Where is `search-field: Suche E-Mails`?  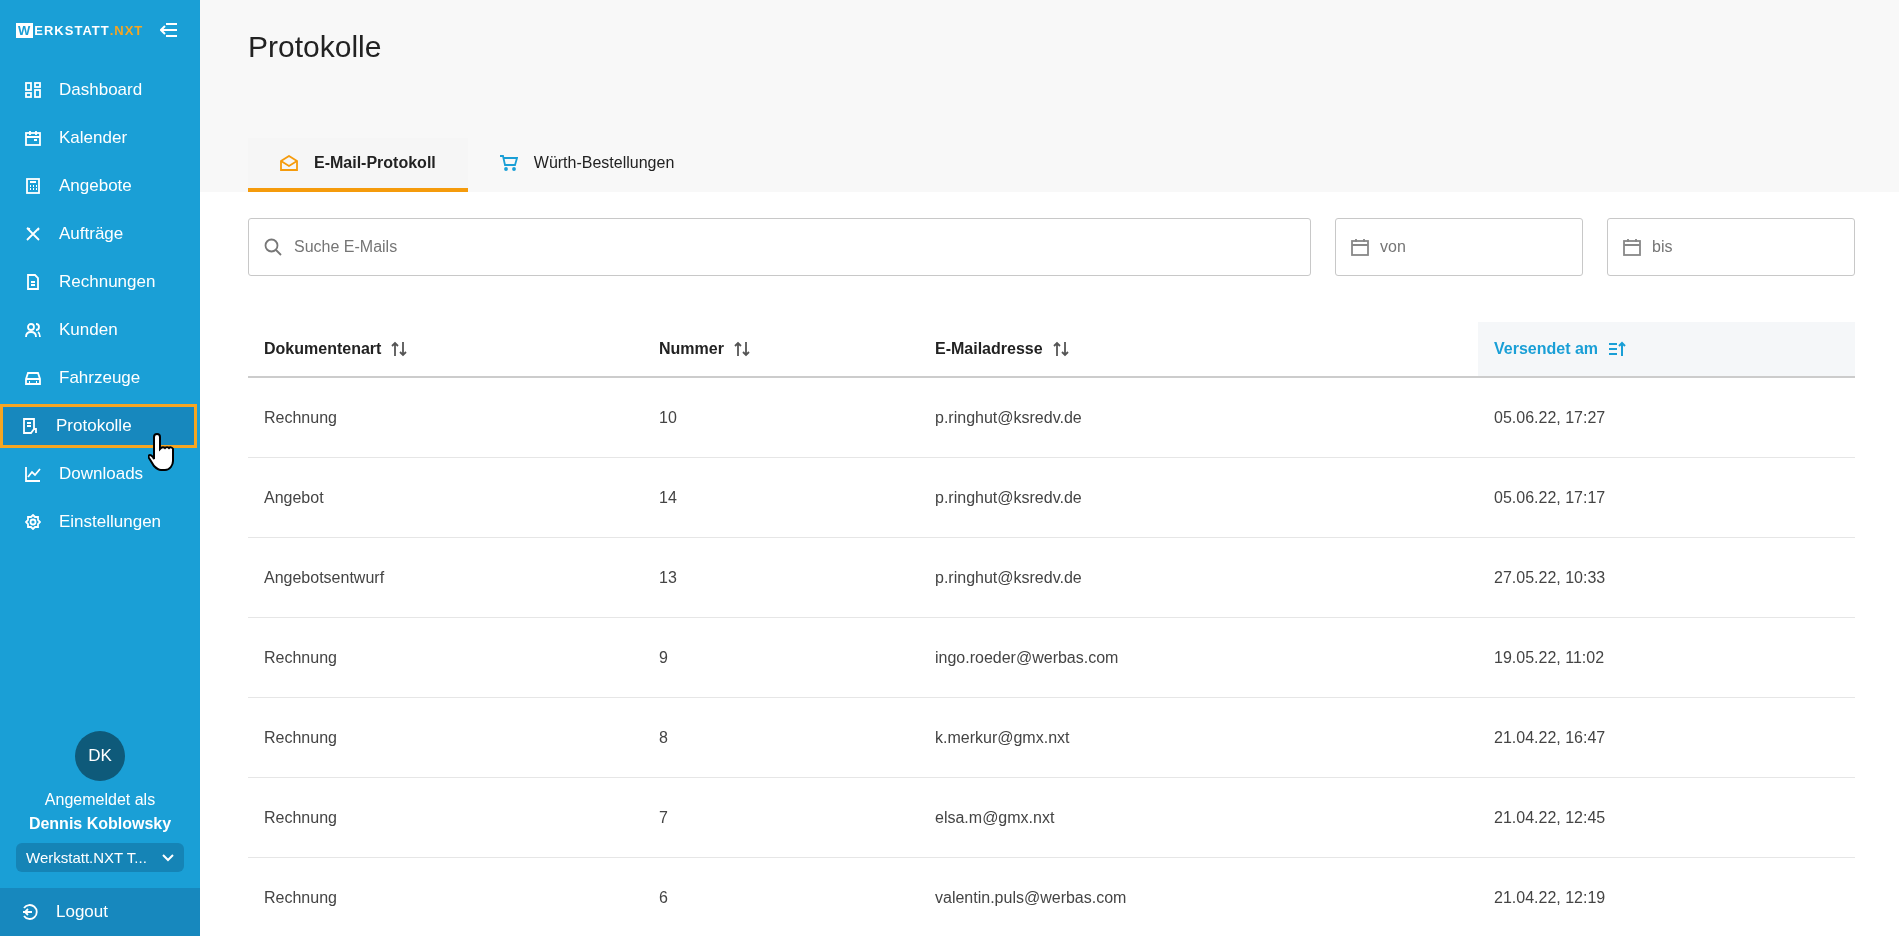
search-field: Suche E-Mails is located at coordinates (779, 247).